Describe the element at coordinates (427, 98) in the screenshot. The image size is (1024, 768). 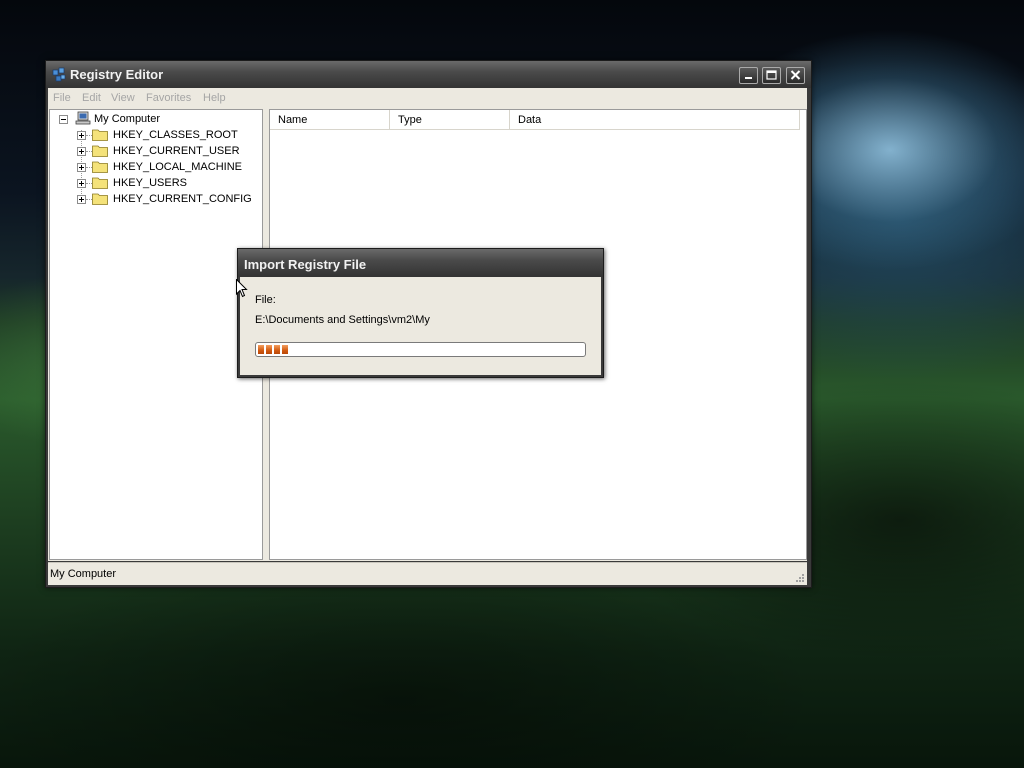
I see `menu-bar: File Edit View Favorites Help` at that location.